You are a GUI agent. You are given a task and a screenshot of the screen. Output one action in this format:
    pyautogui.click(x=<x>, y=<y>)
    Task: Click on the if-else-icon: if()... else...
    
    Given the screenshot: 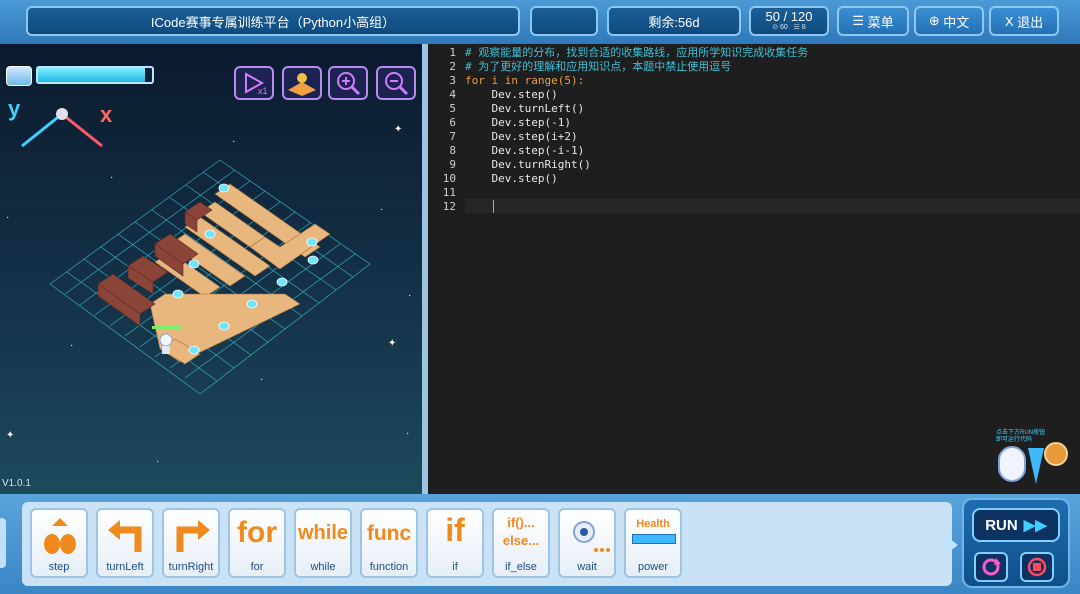 What is the action you would take?
    pyautogui.click(x=521, y=531)
    